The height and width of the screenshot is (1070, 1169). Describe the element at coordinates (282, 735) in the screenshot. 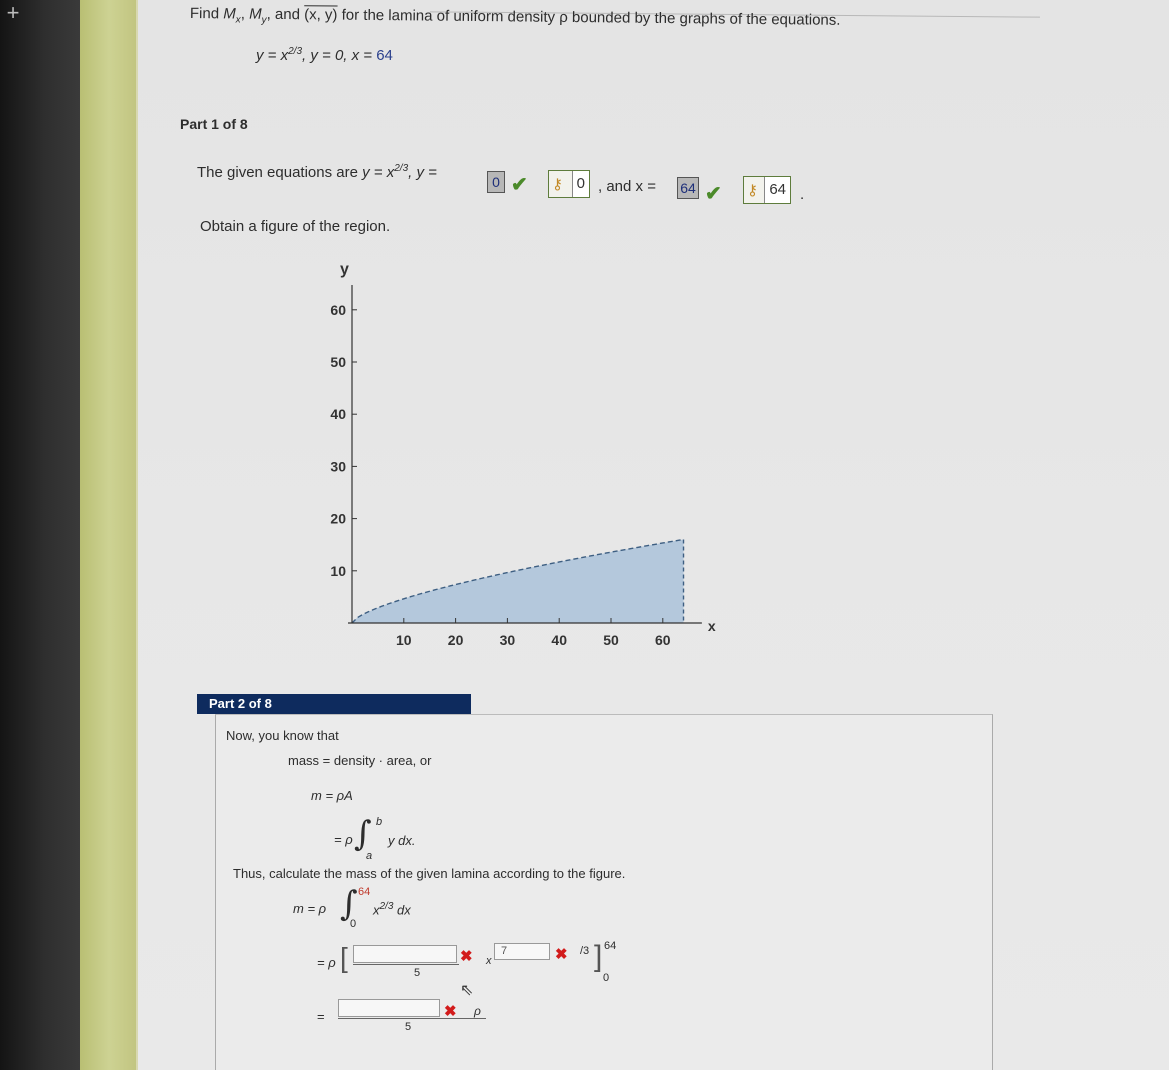

I see `part2-intro: Now, you know that` at that location.